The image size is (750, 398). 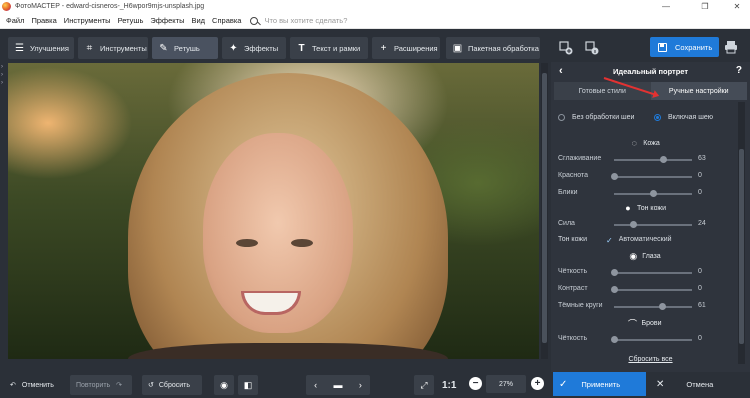 I want to click on canvas-scrollbar, so click(x=544, y=211).